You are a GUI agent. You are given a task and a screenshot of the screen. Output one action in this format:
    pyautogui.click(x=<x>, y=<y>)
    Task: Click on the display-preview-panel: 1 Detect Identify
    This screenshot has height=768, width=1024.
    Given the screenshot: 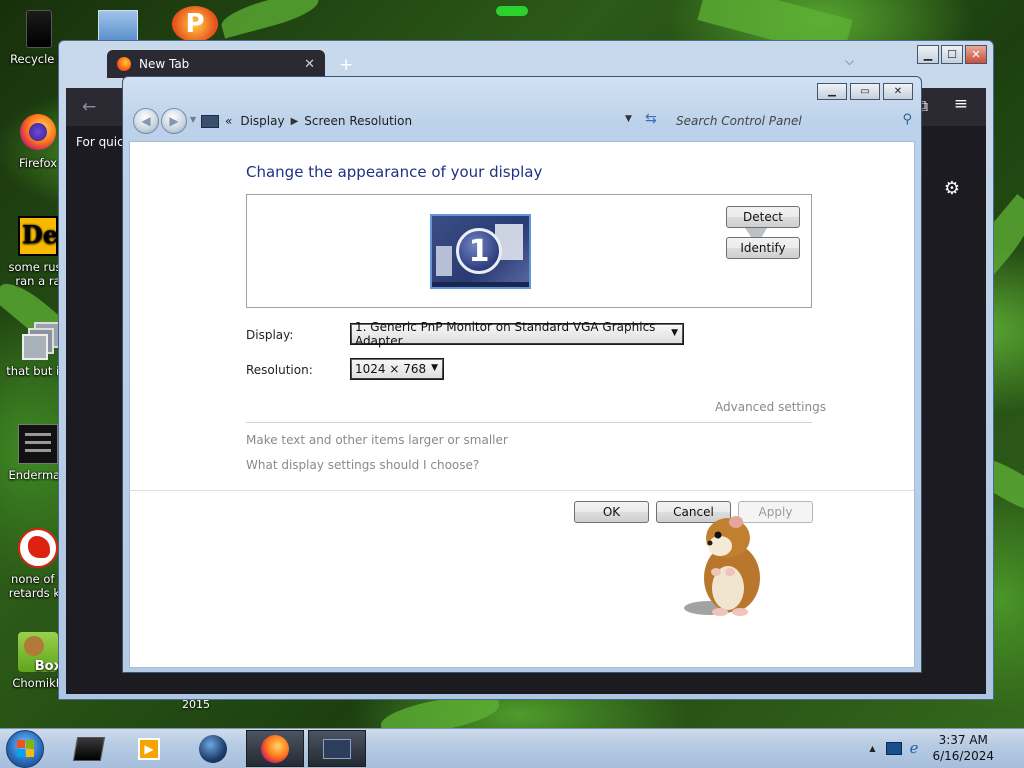 What is the action you would take?
    pyautogui.click(x=529, y=251)
    